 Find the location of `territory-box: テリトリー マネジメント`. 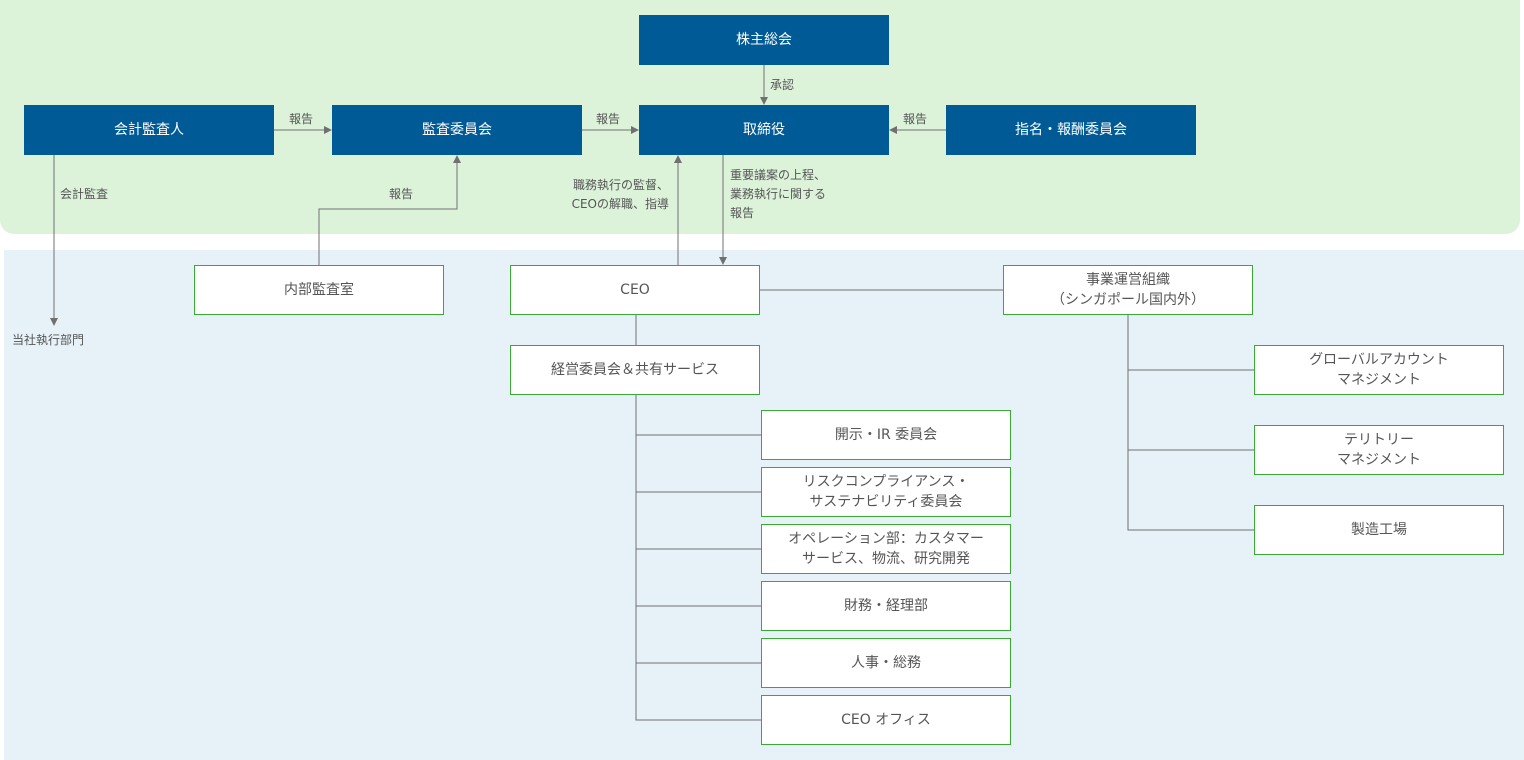

territory-box: テリトリー マネジメント is located at coordinates (1379, 450).